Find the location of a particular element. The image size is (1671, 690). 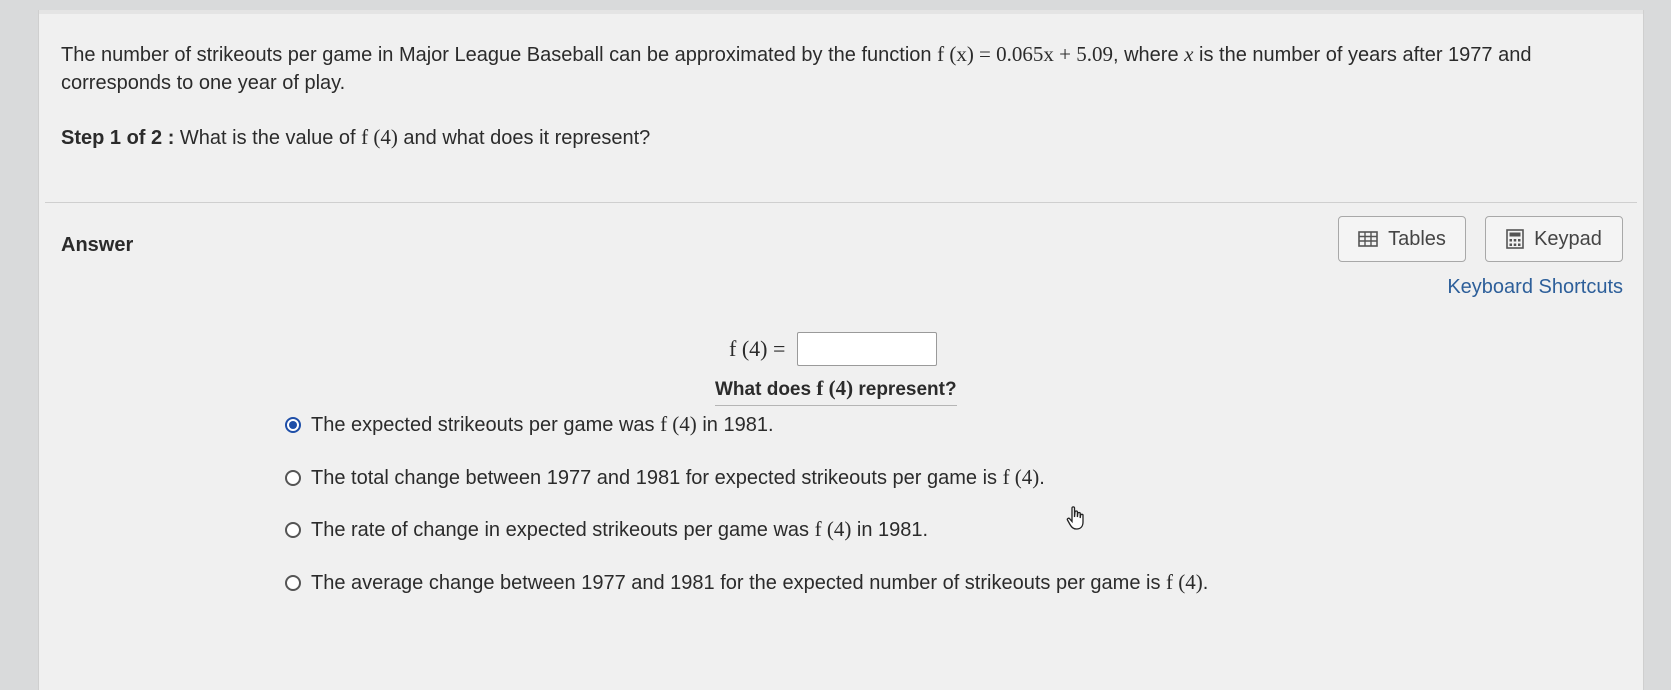

tables-button: Tables is located at coordinates (1402, 239).